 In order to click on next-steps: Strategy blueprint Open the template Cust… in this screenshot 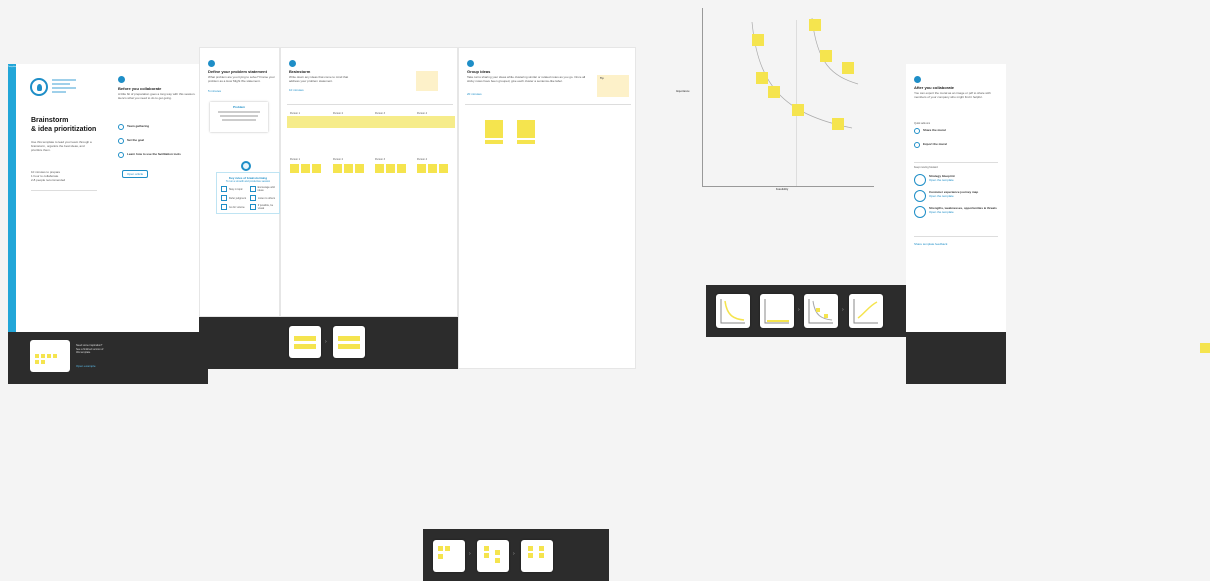, I will do `click(957, 196)`.